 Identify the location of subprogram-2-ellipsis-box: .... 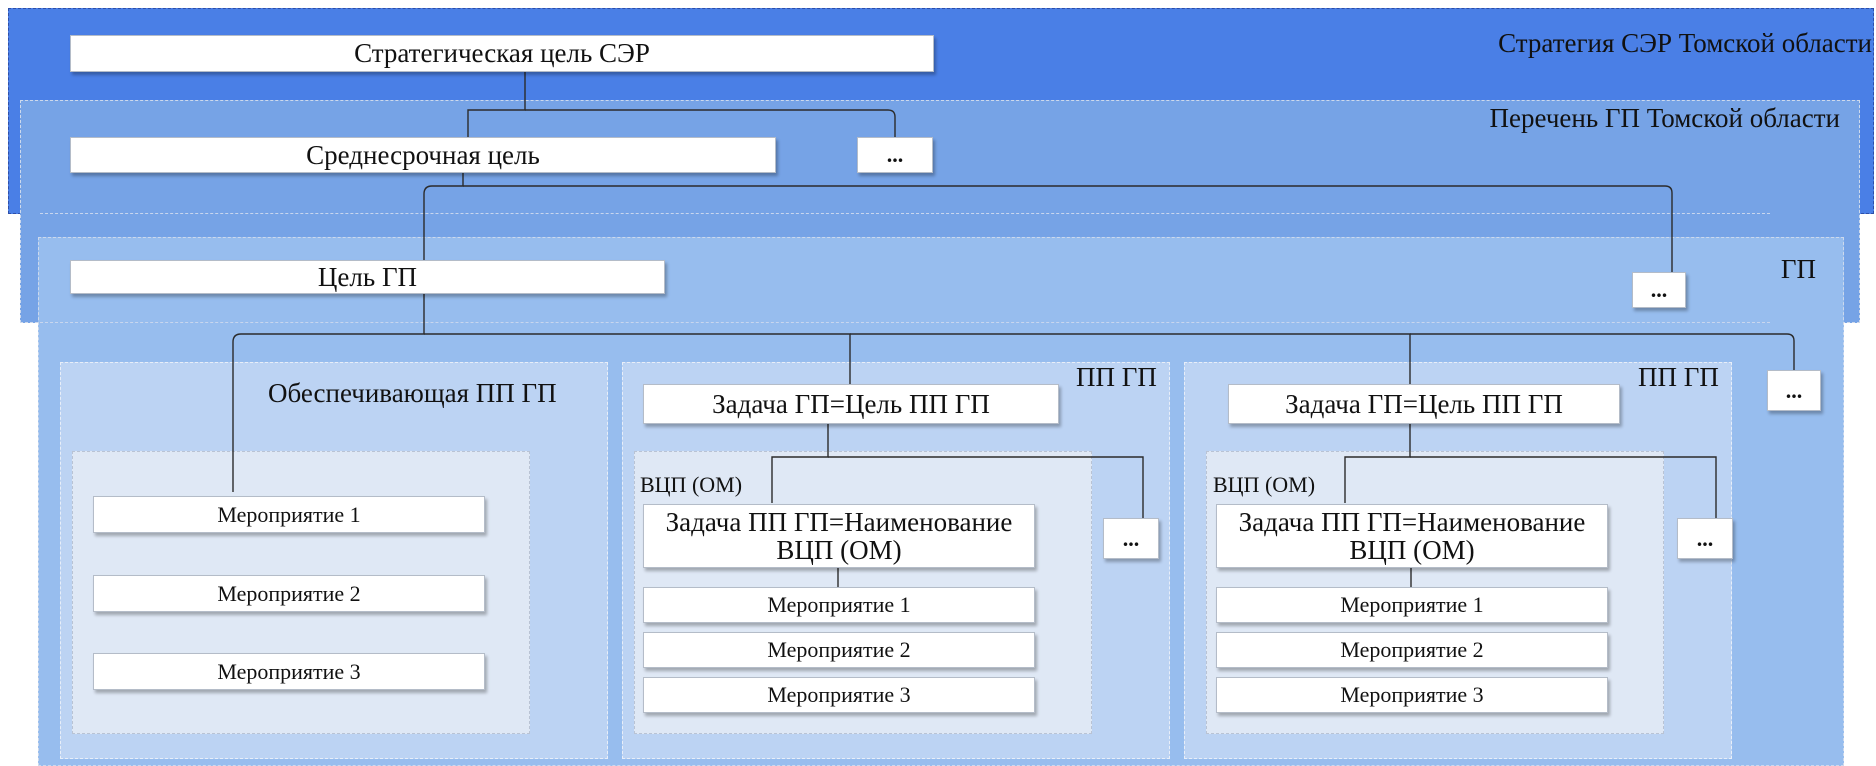
(1705, 538).